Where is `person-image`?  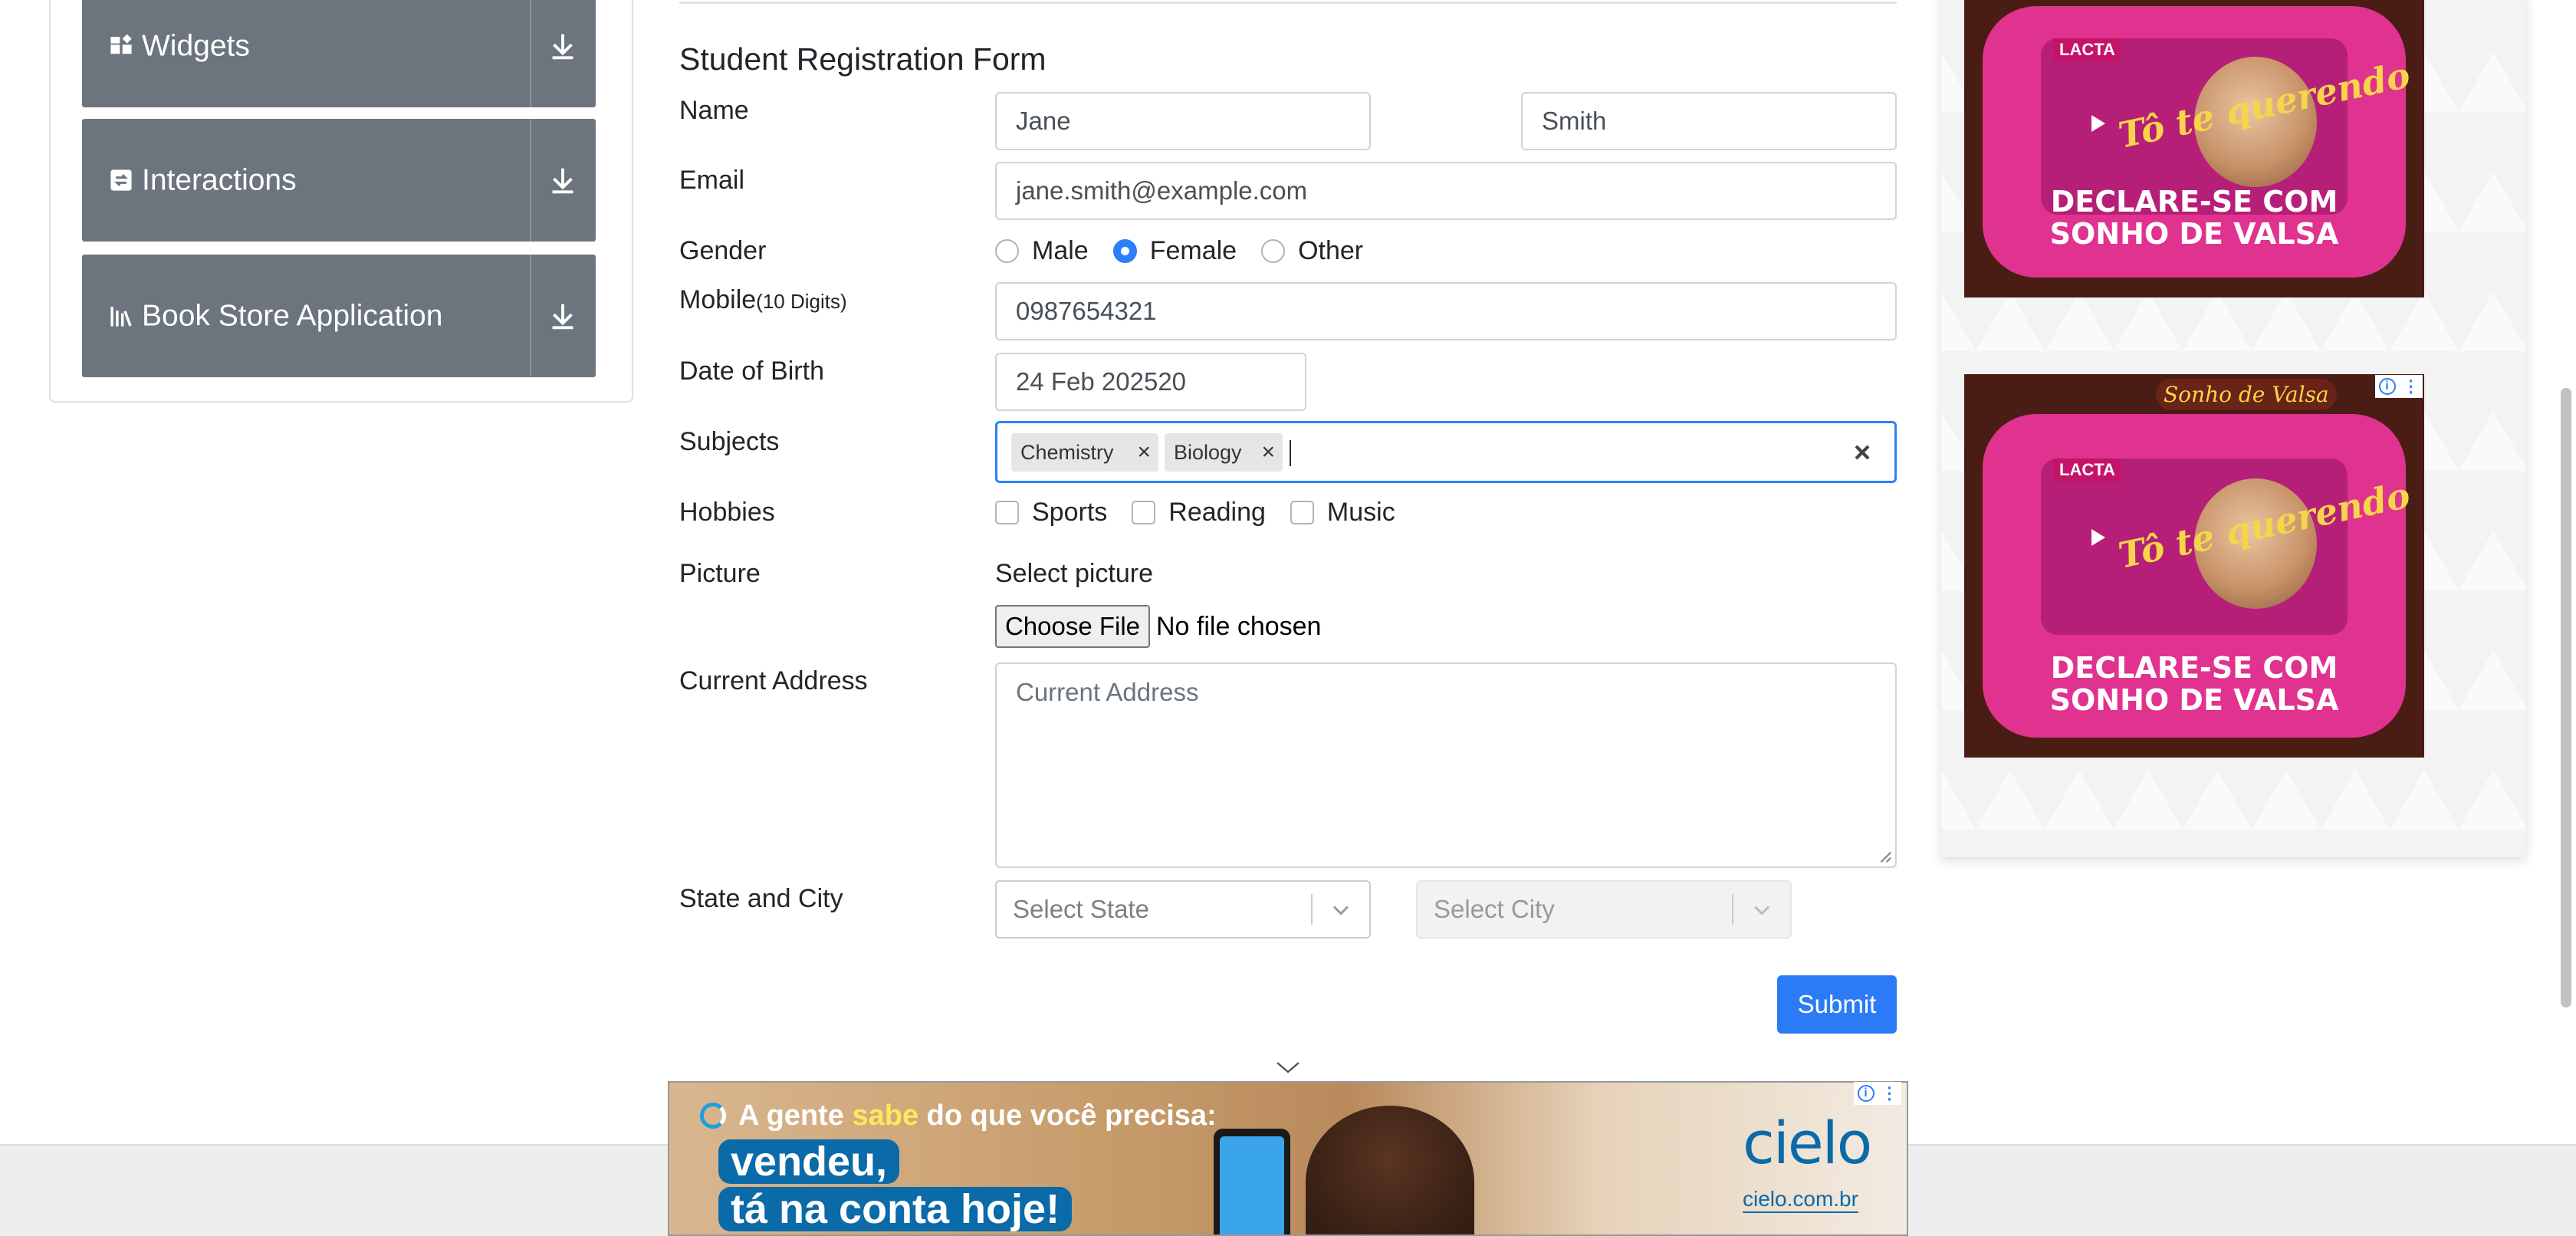
person-image is located at coordinates (1390, 1170).